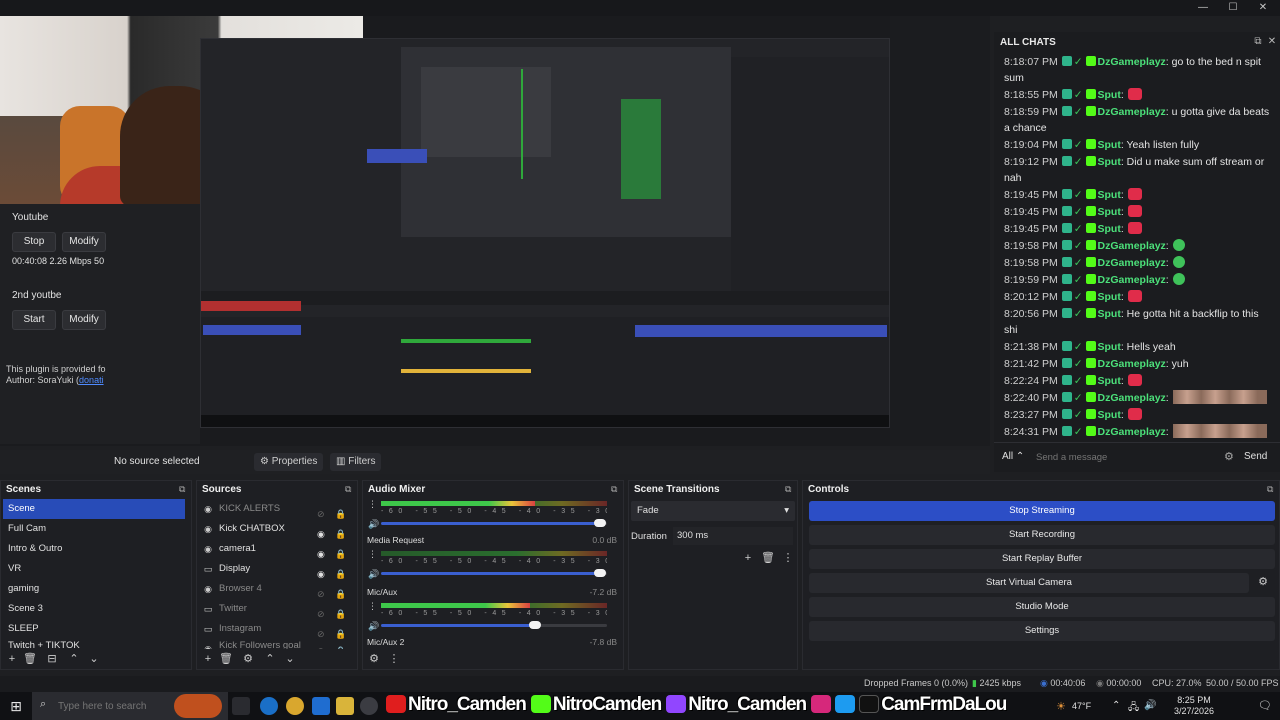 The height and width of the screenshot is (720, 1280). Describe the element at coordinates (1042, 535) in the screenshot. I see `start-recording-button: Start Recording` at that location.